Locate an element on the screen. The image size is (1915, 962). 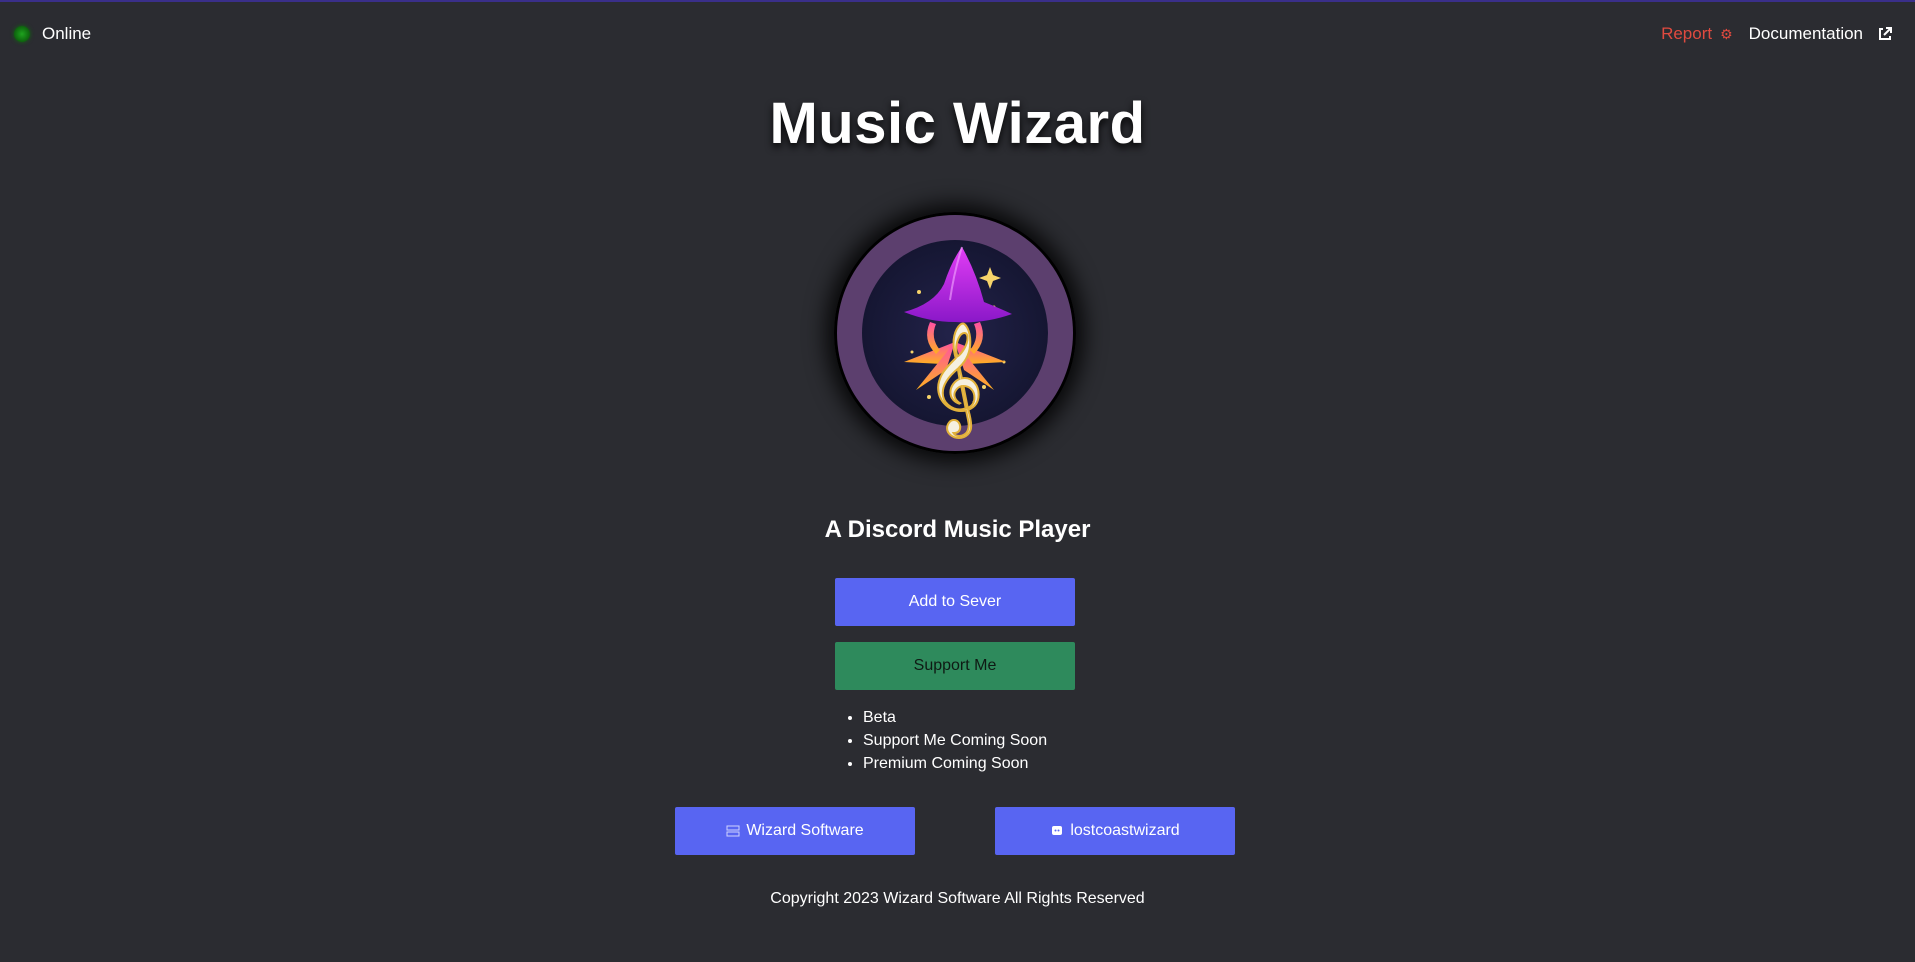
discord-icon is located at coordinates (1057, 830).